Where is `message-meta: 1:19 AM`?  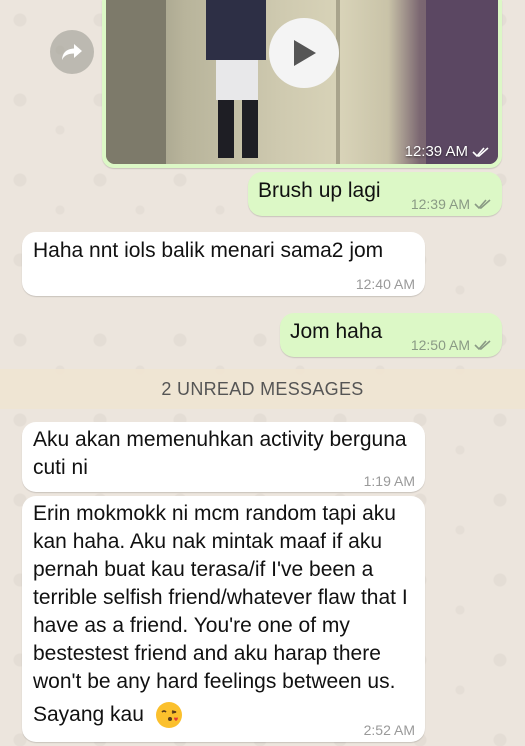 message-meta: 1:19 AM is located at coordinates (389, 481).